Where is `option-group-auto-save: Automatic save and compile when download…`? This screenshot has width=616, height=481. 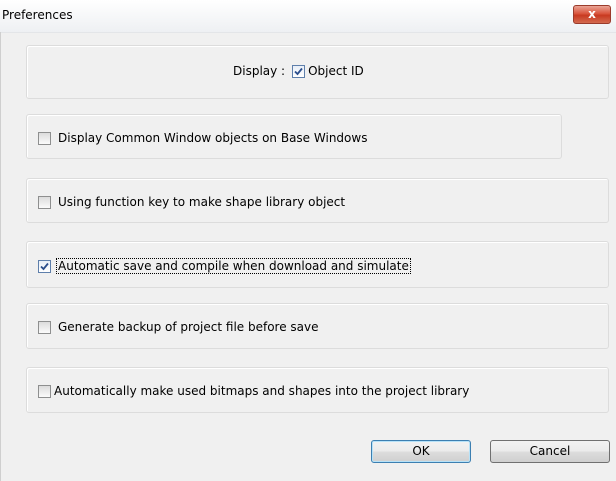
option-group-auto-save: Automatic save and compile when download… is located at coordinates (317, 264).